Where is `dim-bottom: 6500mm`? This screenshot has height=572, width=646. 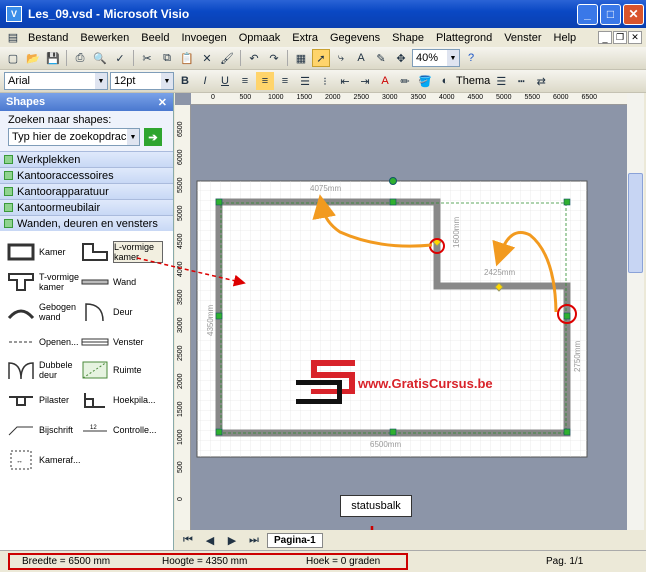 dim-bottom: 6500mm is located at coordinates (386, 444).